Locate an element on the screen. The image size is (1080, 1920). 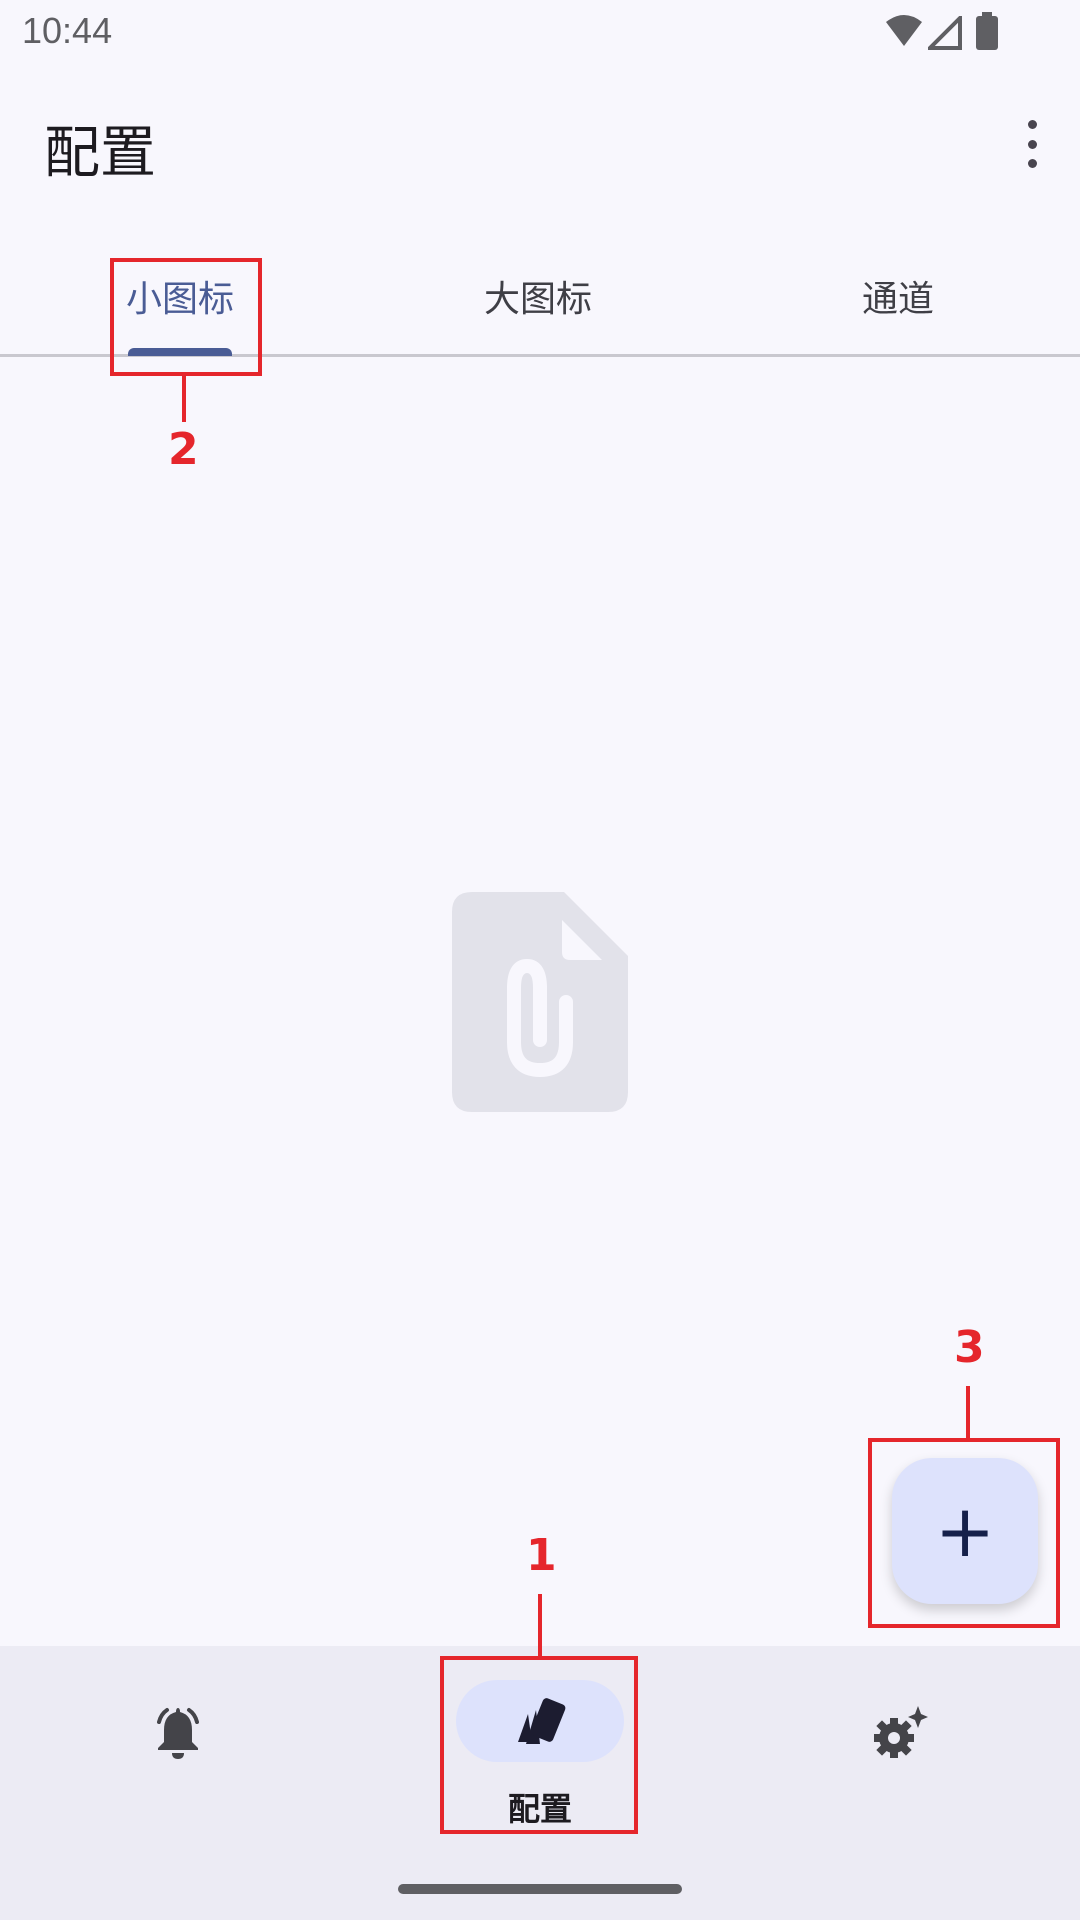
status-time: 10:44 is located at coordinates (67, 30).